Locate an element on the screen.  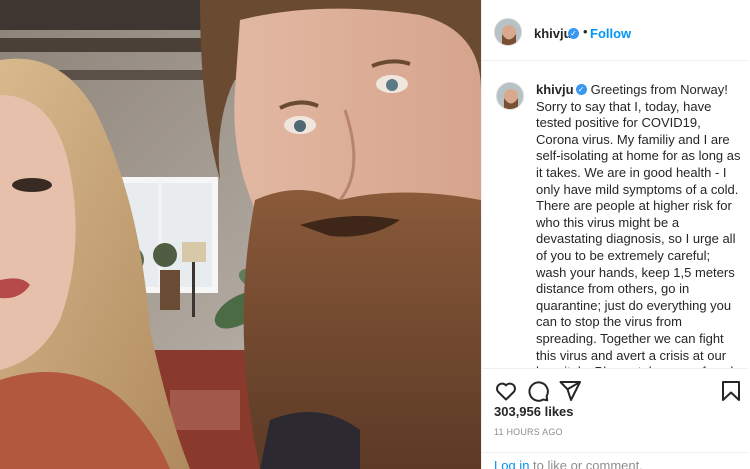
post-header: khivju ✓ • Follow is located at coordinates (615, 30).